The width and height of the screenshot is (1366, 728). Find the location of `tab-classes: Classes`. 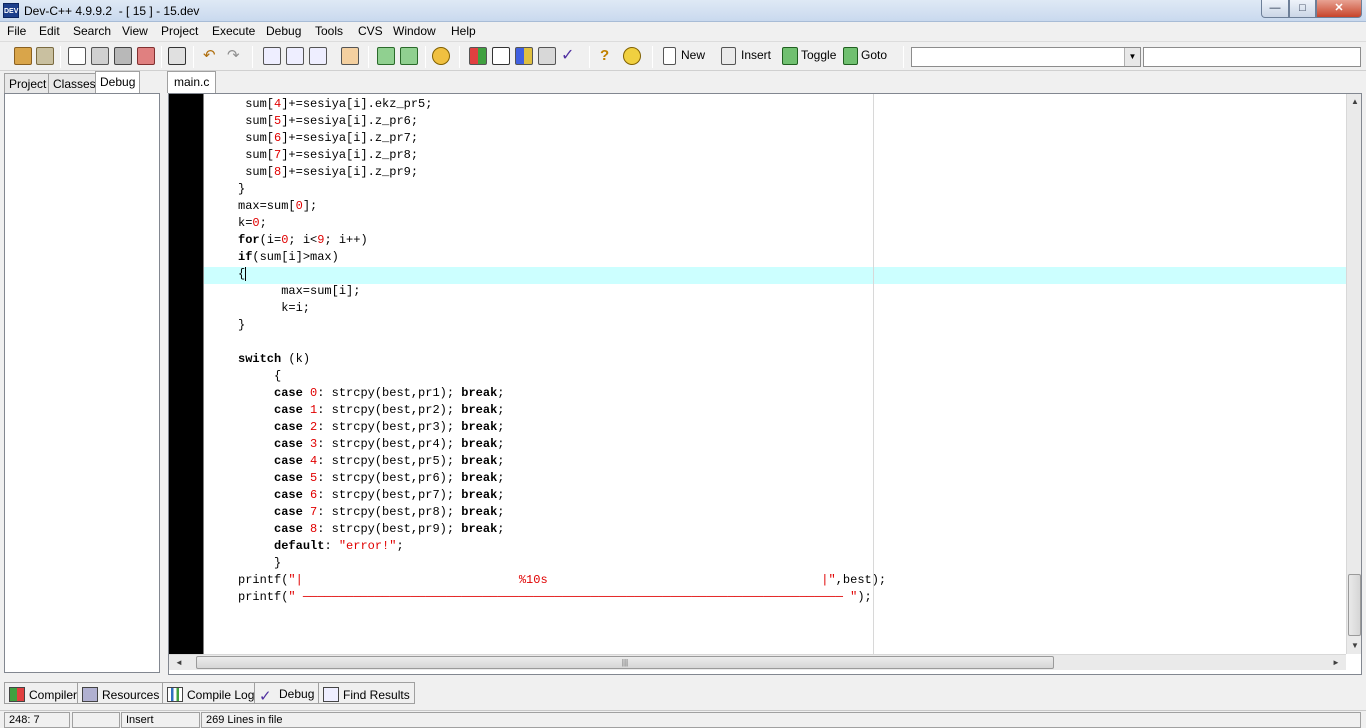

tab-classes: Classes is located at coordinates (74, 83).